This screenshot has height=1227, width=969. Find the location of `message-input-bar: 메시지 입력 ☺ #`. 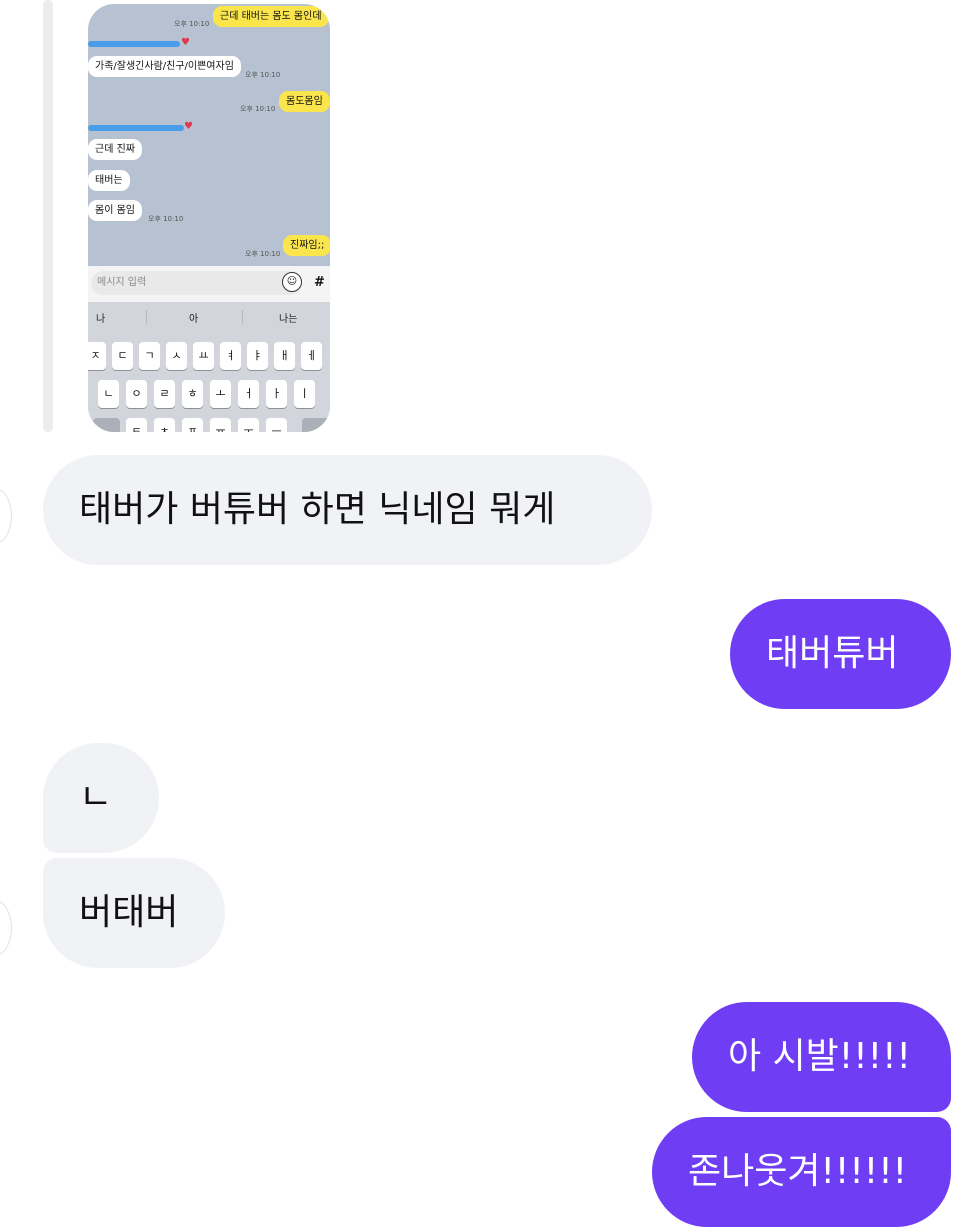

message-input-bar: 메시지 입력 ☺ # is located at coordinates (209, 284).